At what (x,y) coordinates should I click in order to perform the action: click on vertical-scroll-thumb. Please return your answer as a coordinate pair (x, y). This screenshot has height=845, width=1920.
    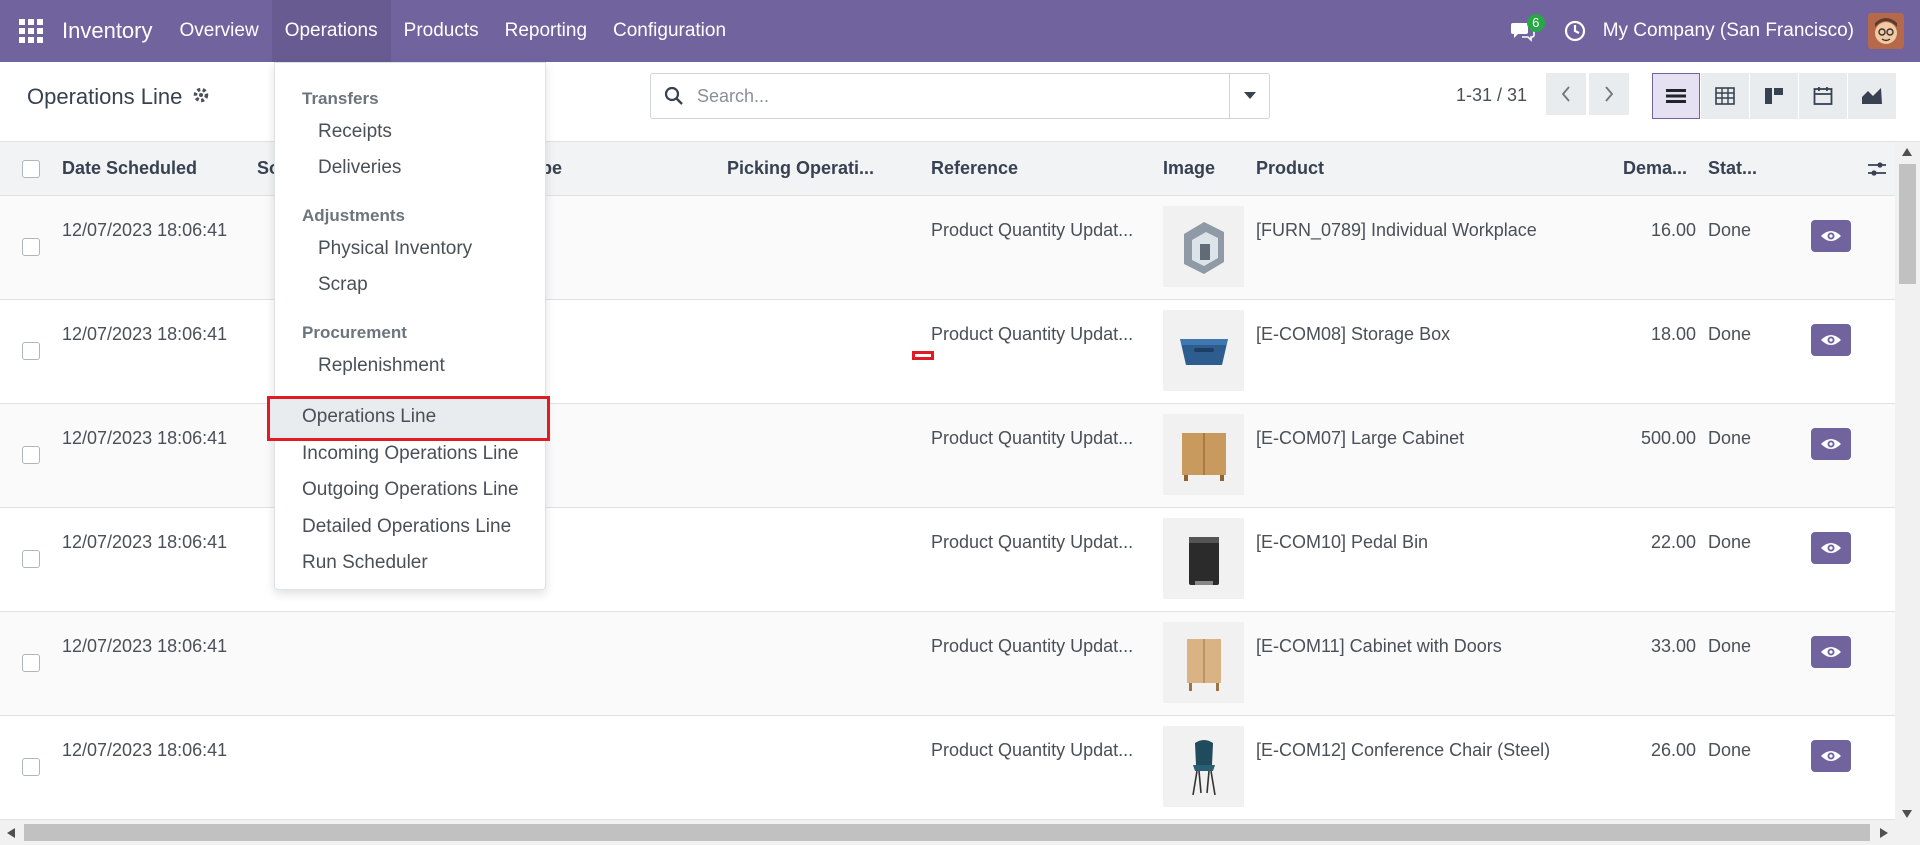
    Looking at the image, I should click on (1907, 224).